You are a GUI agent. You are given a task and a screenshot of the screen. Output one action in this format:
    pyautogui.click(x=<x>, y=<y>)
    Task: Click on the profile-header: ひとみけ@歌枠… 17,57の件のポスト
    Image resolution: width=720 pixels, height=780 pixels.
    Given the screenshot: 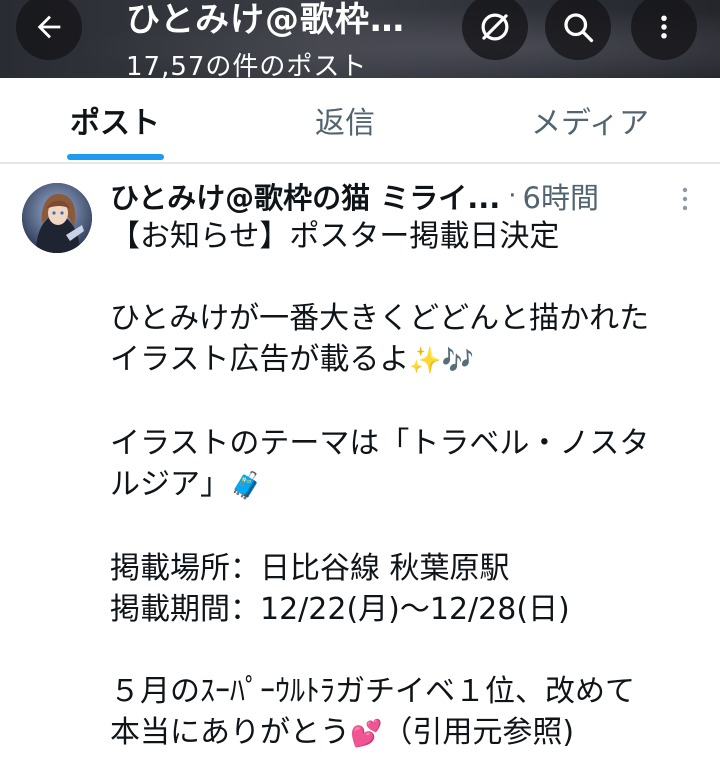 What is the action you would take?
    pyautogui.click(x=360, y=39)
    